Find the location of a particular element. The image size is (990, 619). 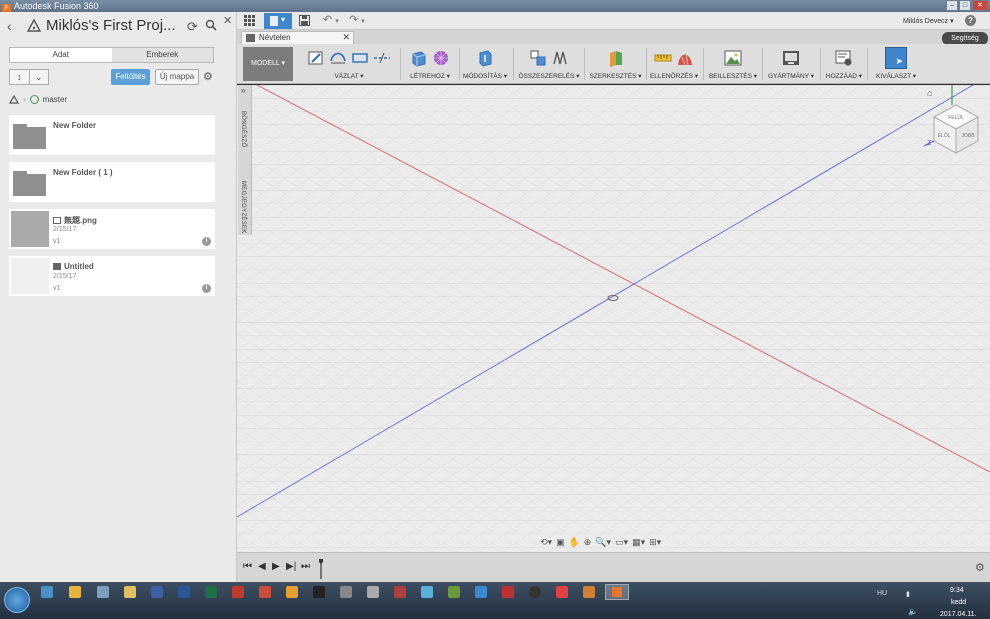

go-to-end-icon: ⏭ is located at coordinates (305, 566).